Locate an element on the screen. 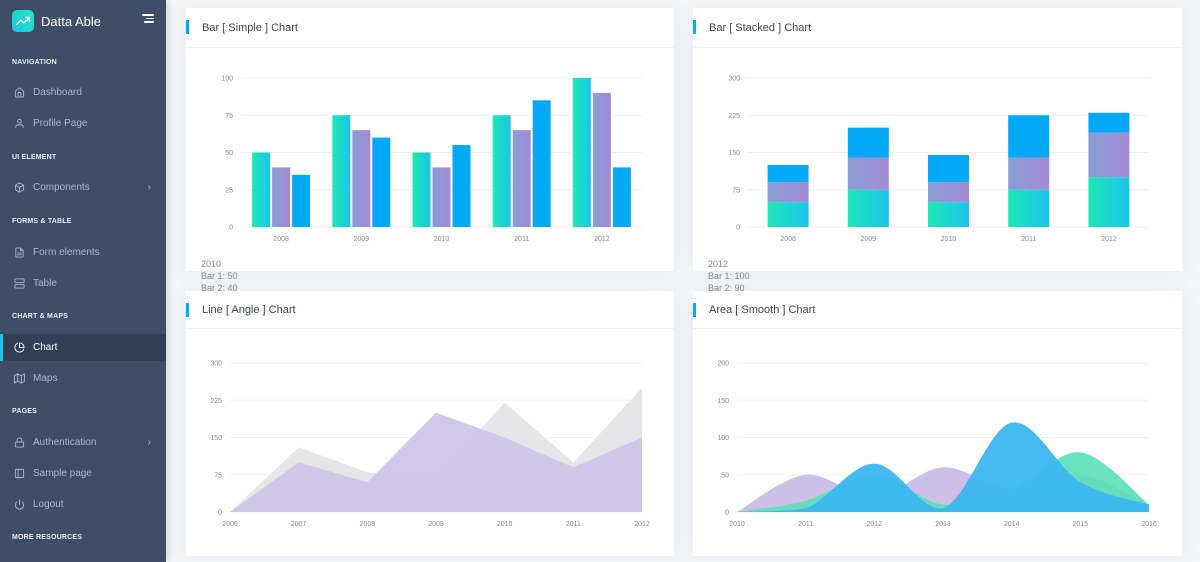 This screenshot has width=1200, height=562. sidebar-item-table: Table is located at coordinates (83, 283).